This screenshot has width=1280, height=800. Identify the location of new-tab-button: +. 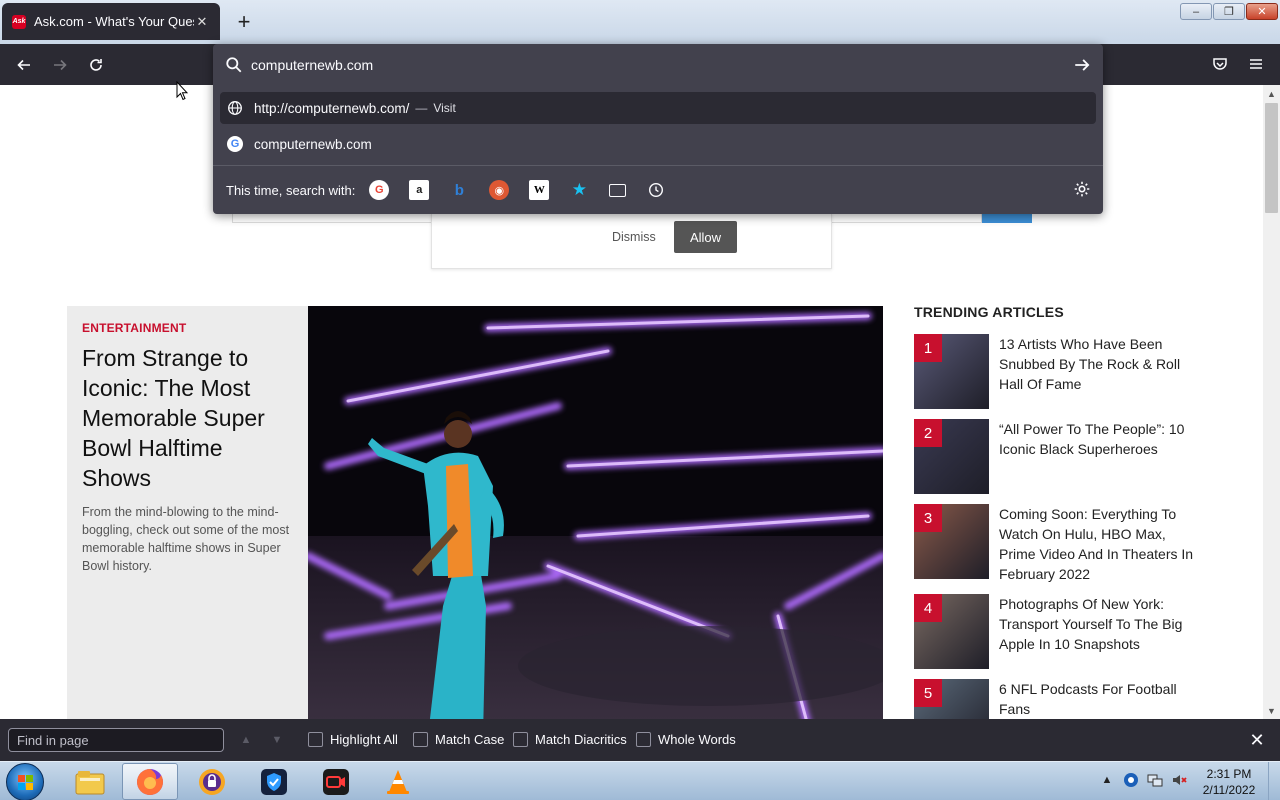
(244, 22).